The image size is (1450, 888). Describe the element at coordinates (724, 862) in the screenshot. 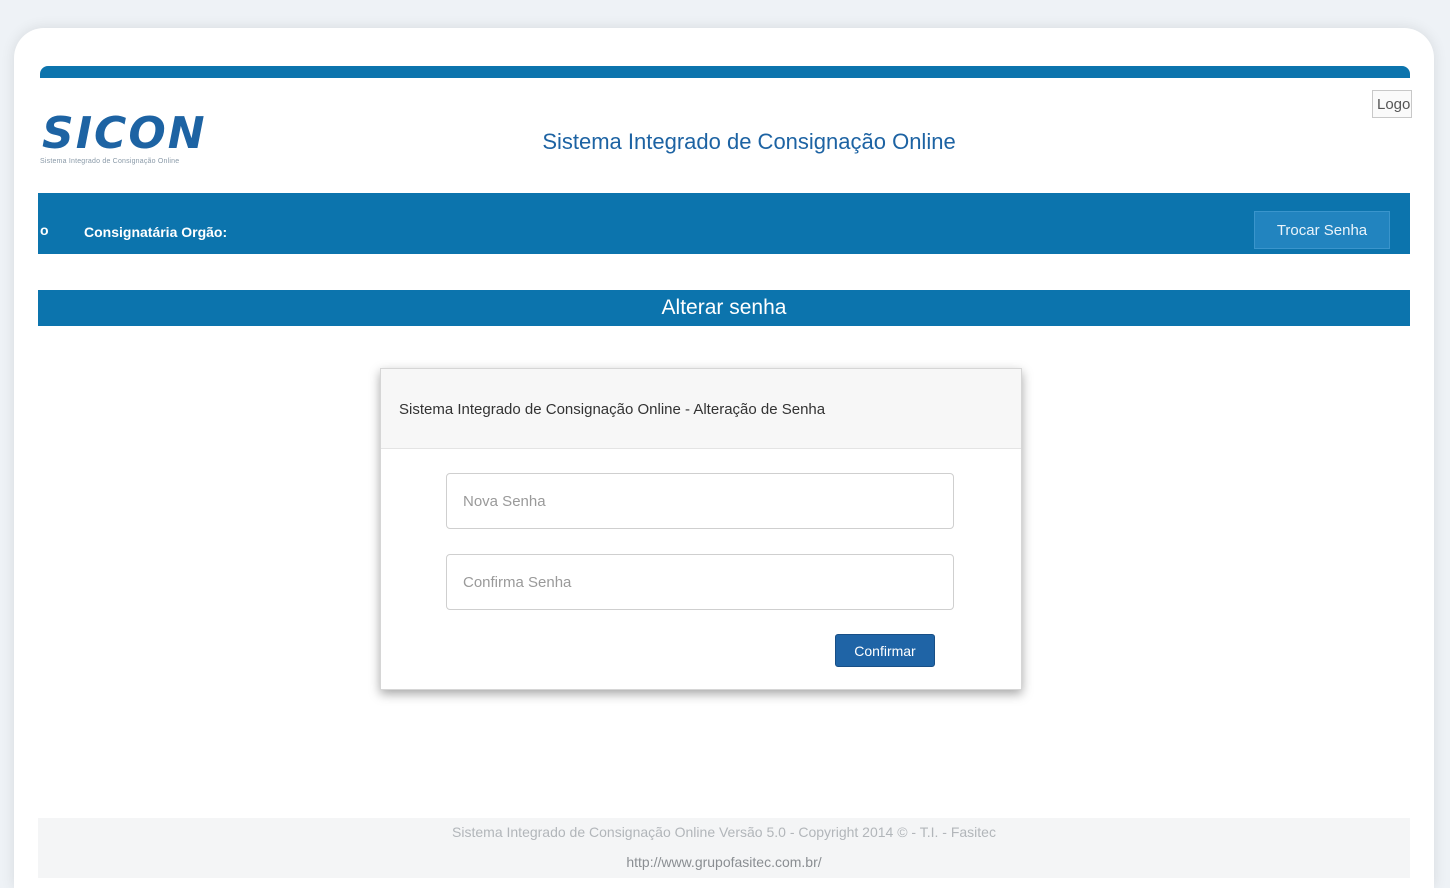

I see `footer-link: http://www.grupofasitec.com.br/` at that location.